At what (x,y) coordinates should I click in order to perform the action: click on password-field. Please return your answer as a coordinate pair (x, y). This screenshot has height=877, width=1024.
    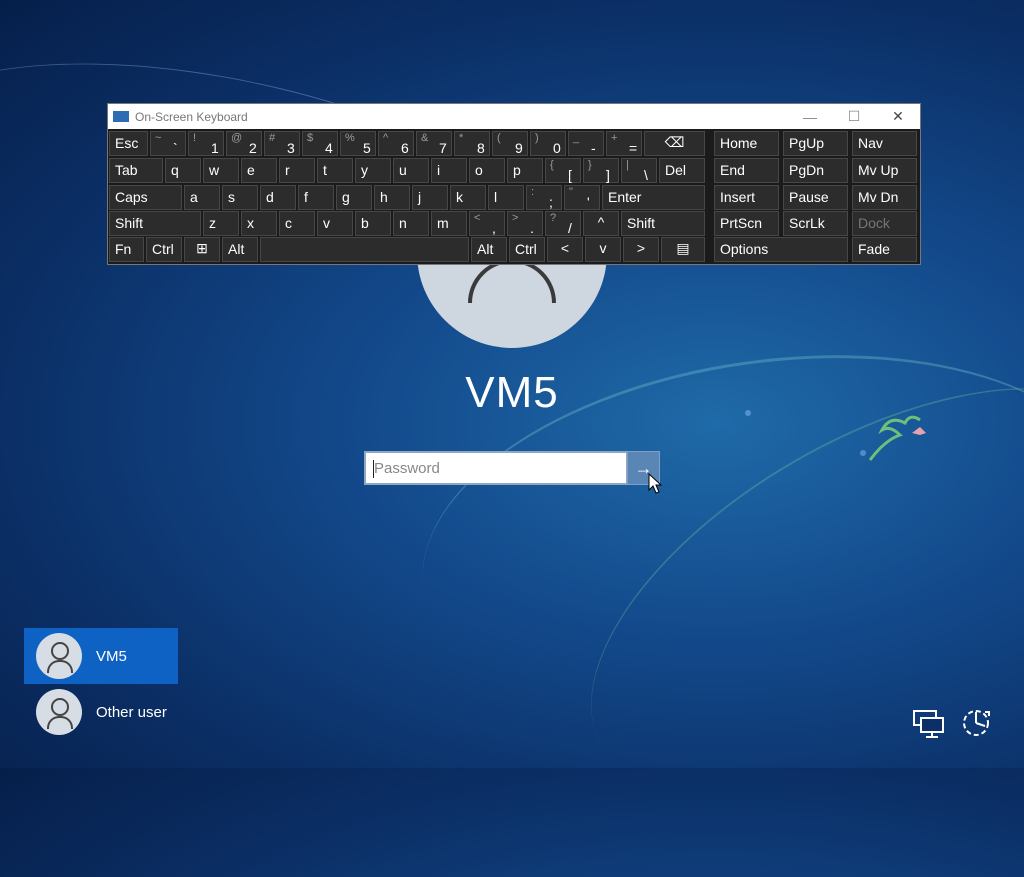
    Looking at the image, I should click on (496, 468).